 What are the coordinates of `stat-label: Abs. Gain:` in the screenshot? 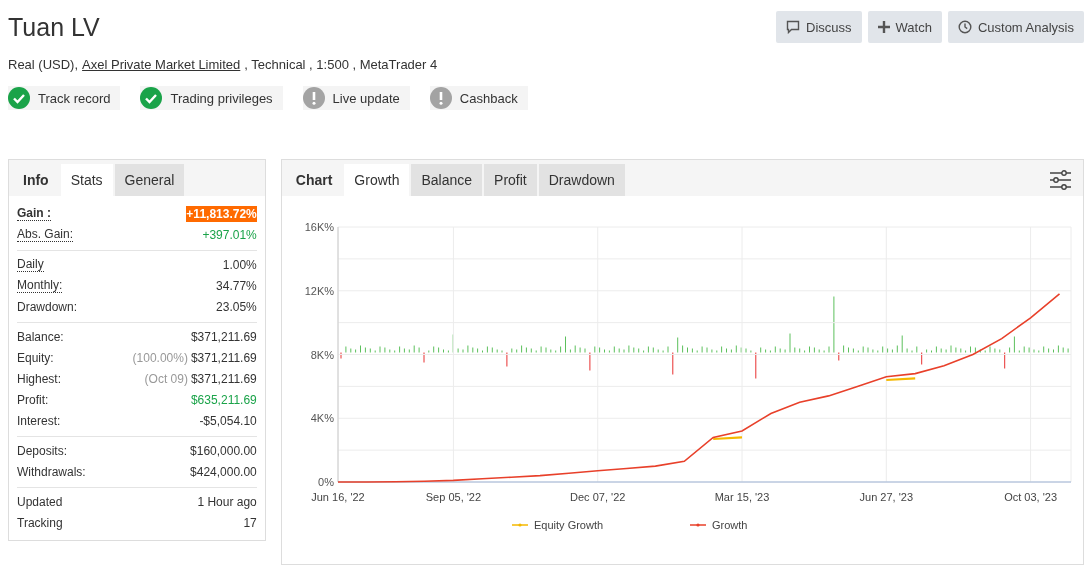 It's located at (45, 234).